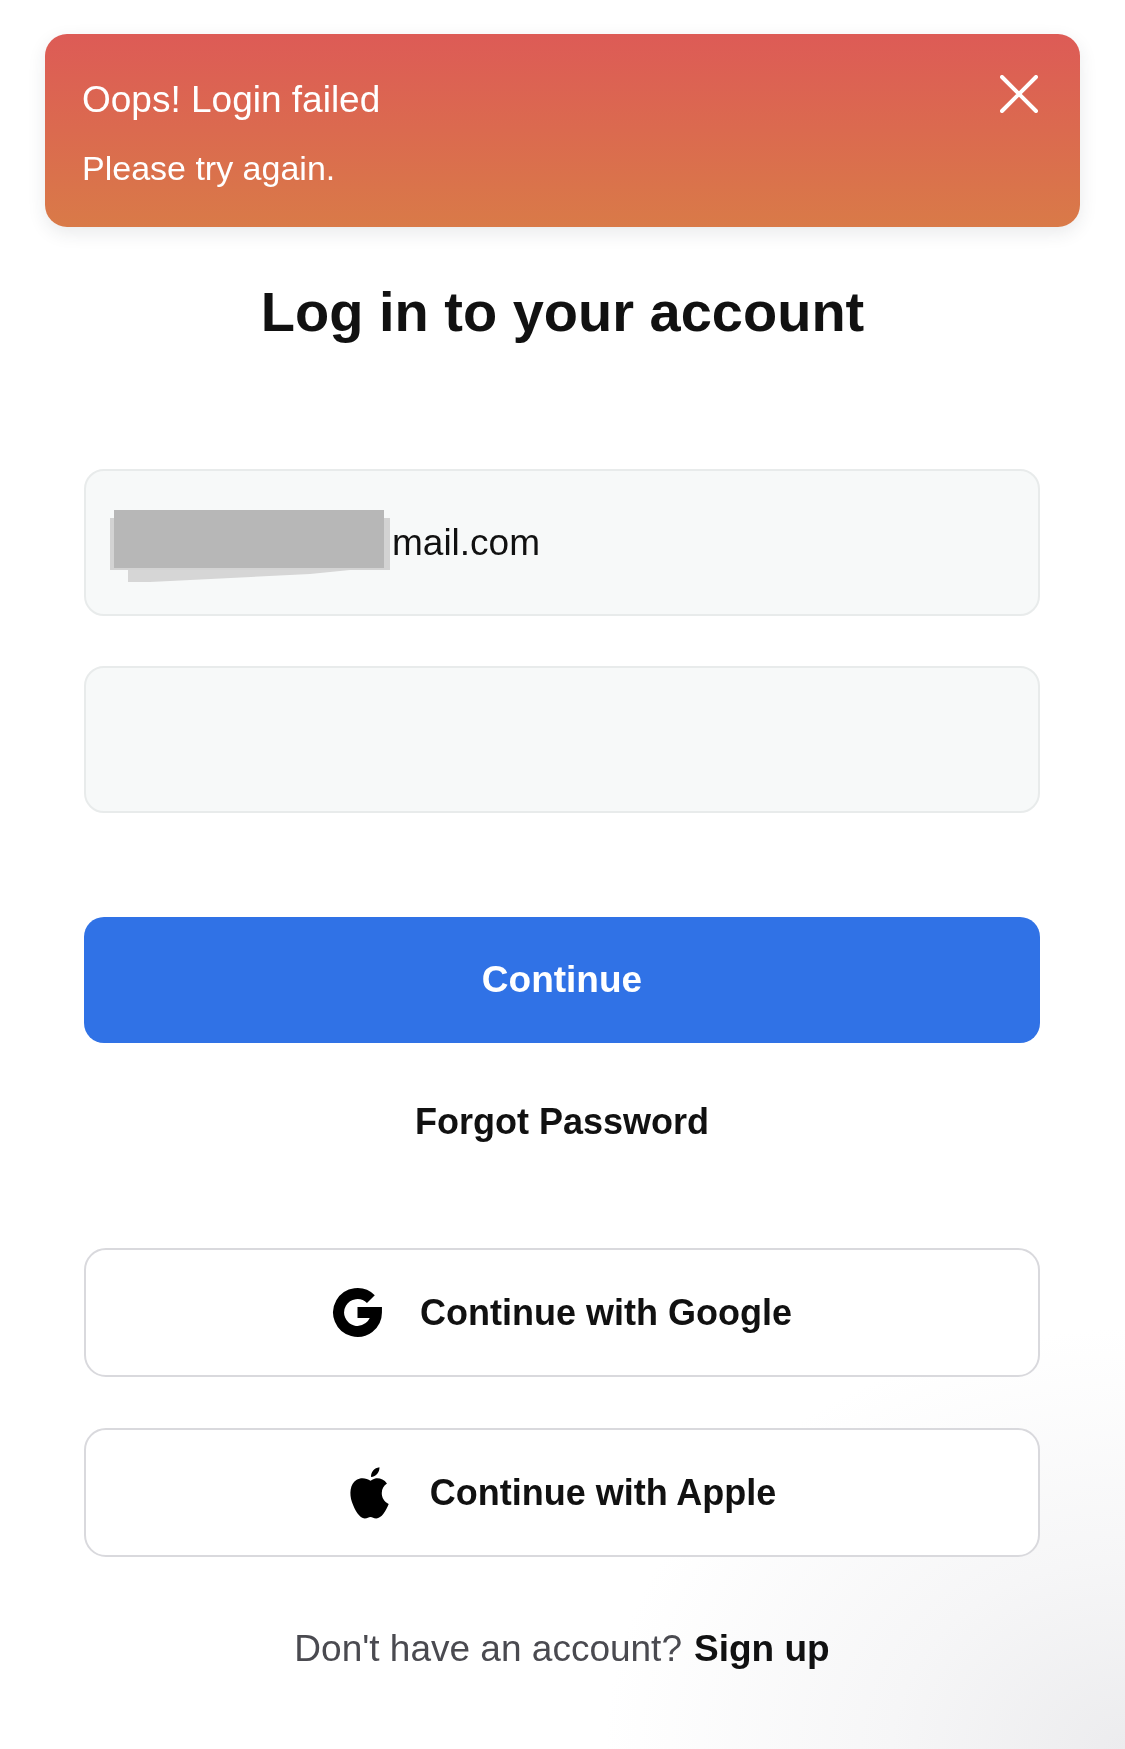 This screenshot has width=1125, height=1749. What do you see at coordinates (357, 1312) in the screenshot?
I see `g-logo-icon` at bounding box center [357, 1312].